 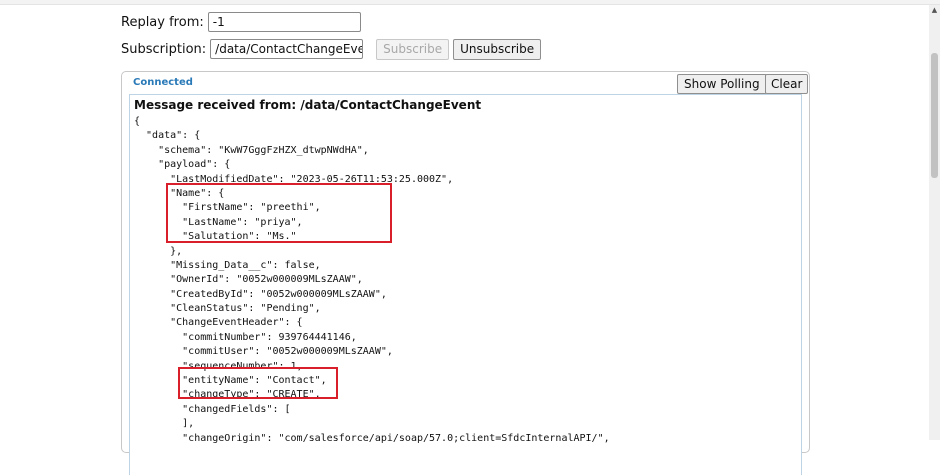 I want to click on scroll-thumb, so click(x=934, y=115).